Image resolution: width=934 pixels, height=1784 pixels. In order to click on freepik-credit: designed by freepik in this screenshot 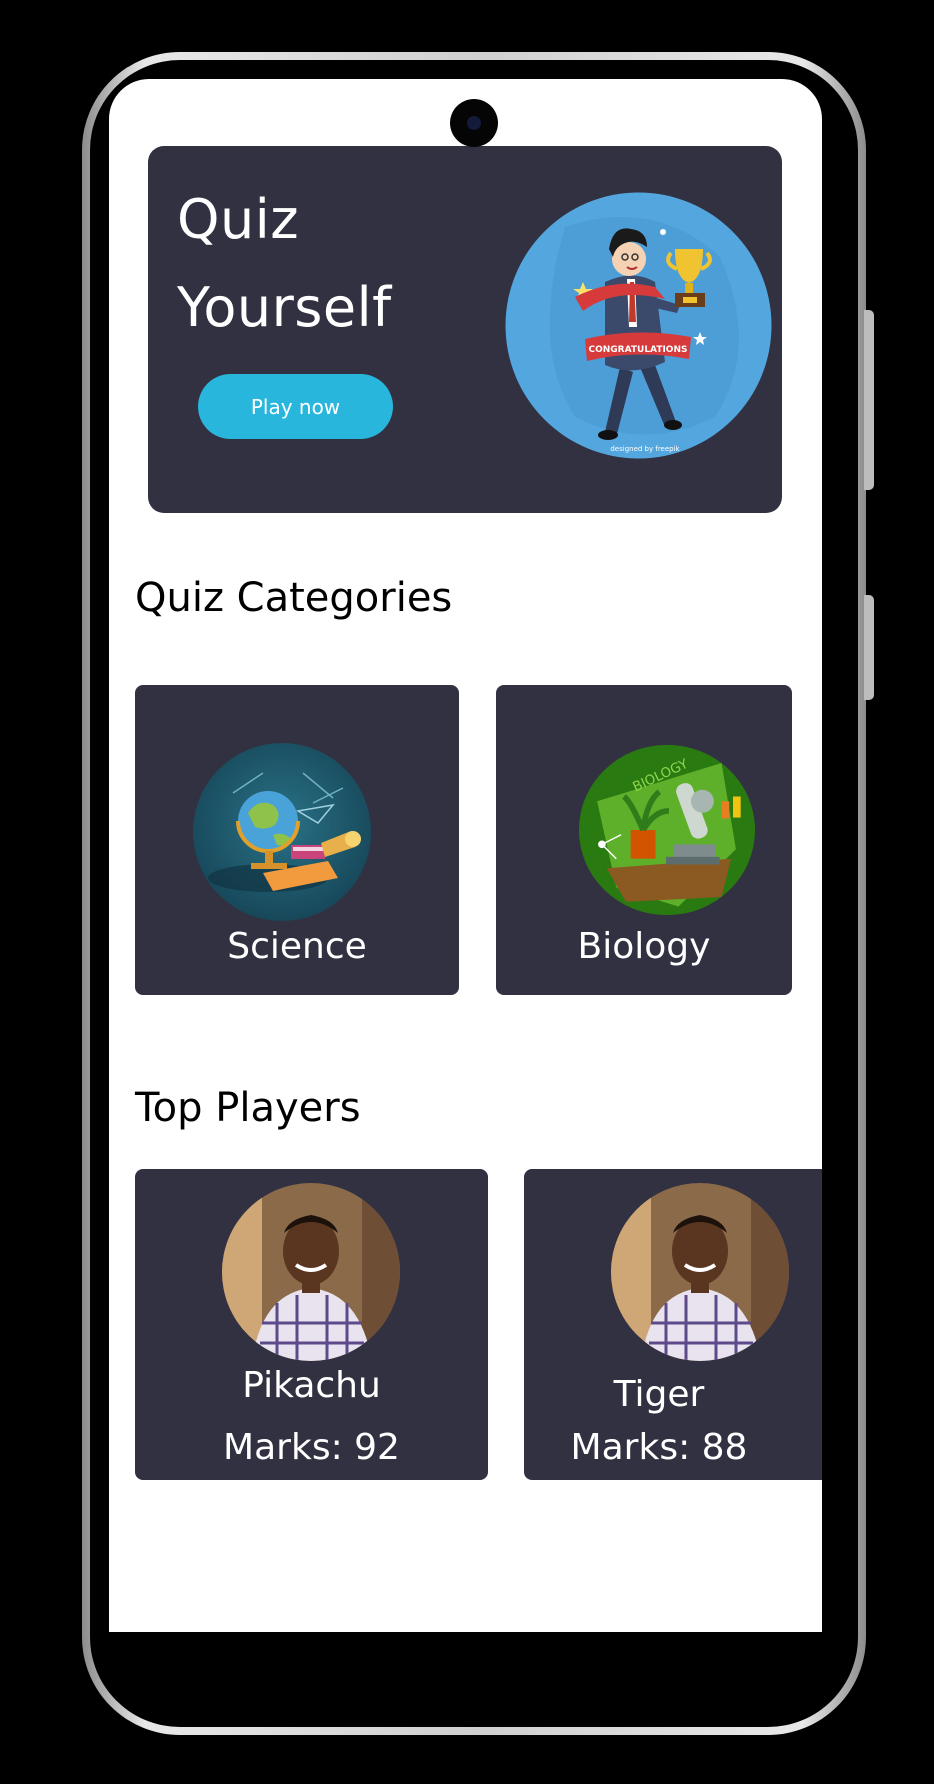, I will do `click(645, 449)`.